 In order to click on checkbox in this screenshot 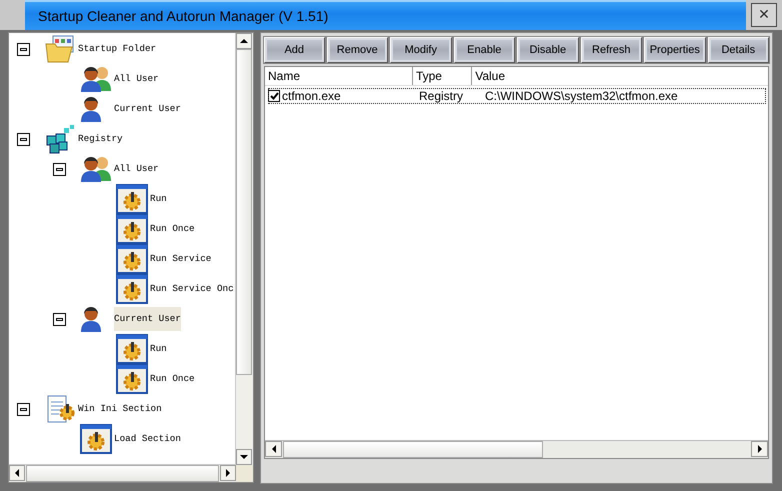, I will do `click(274, 96)`.